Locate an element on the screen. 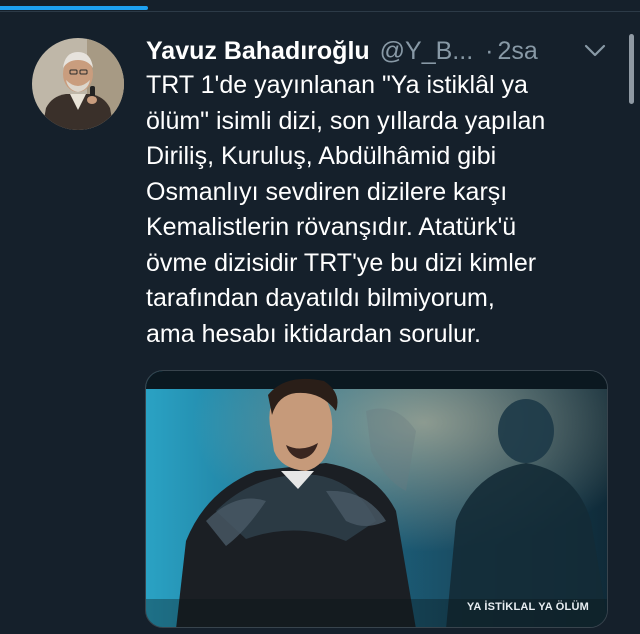  media-caption: YA İSTİKLAL YA ÖLÜM is located at coordinates (527, 607).